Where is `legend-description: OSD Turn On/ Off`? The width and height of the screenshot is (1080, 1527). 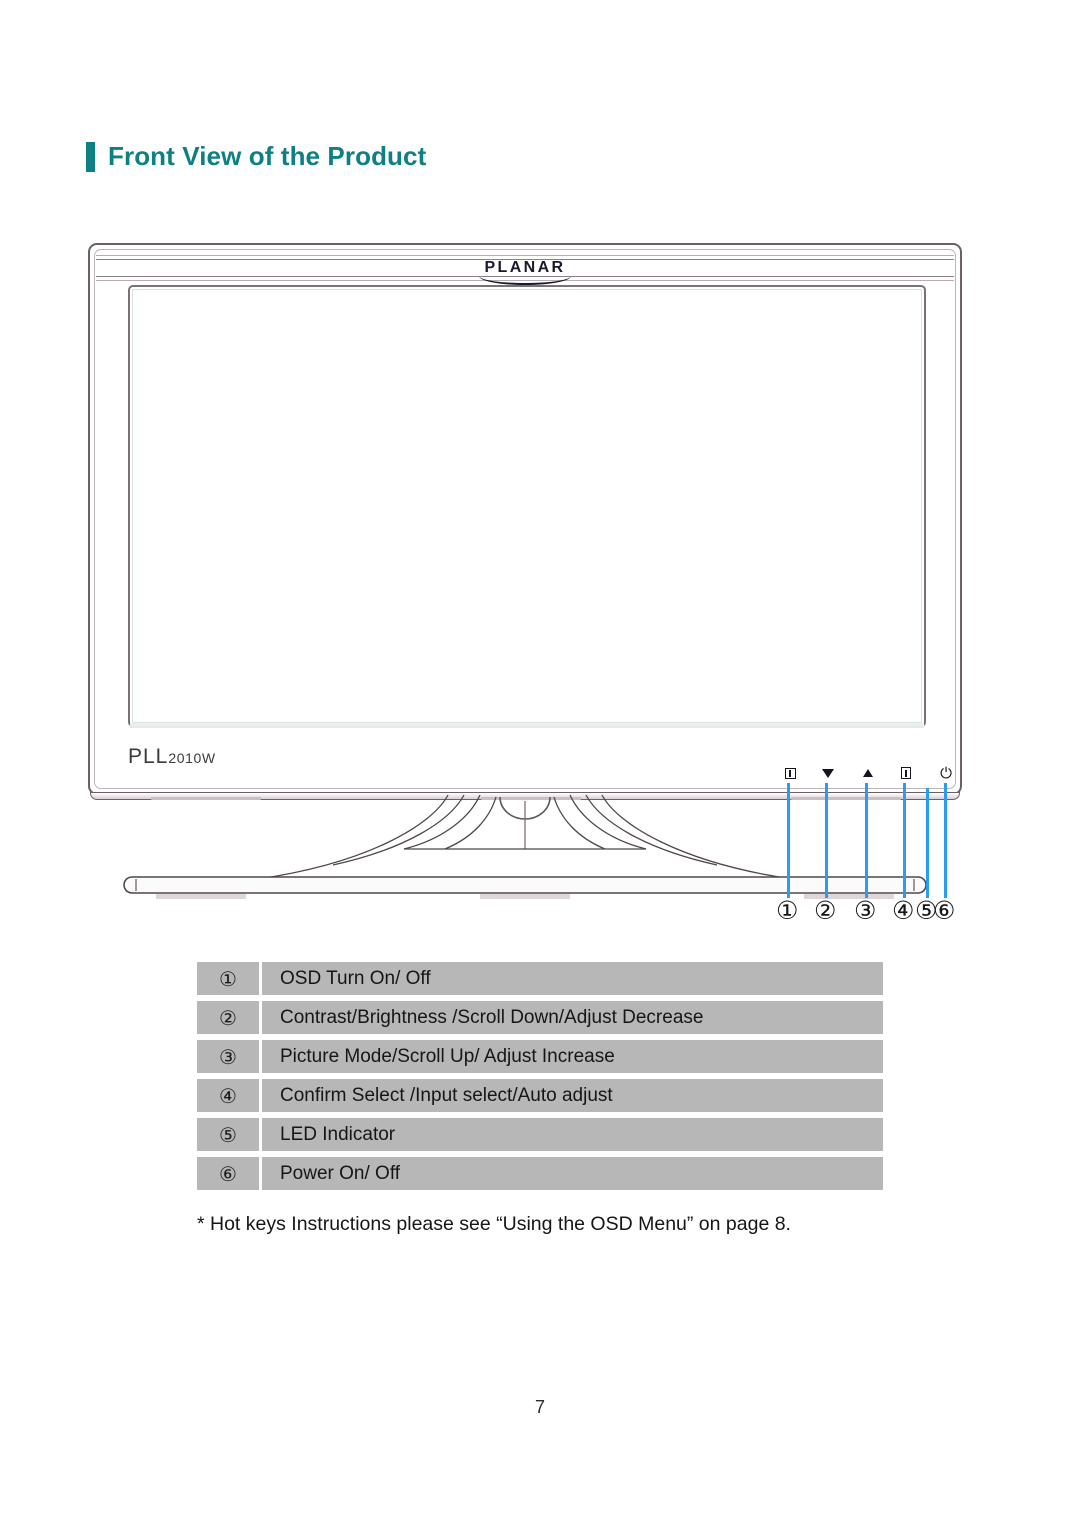
legend-description: OSD Turn On/ Off is located at coordinates (572, 978).